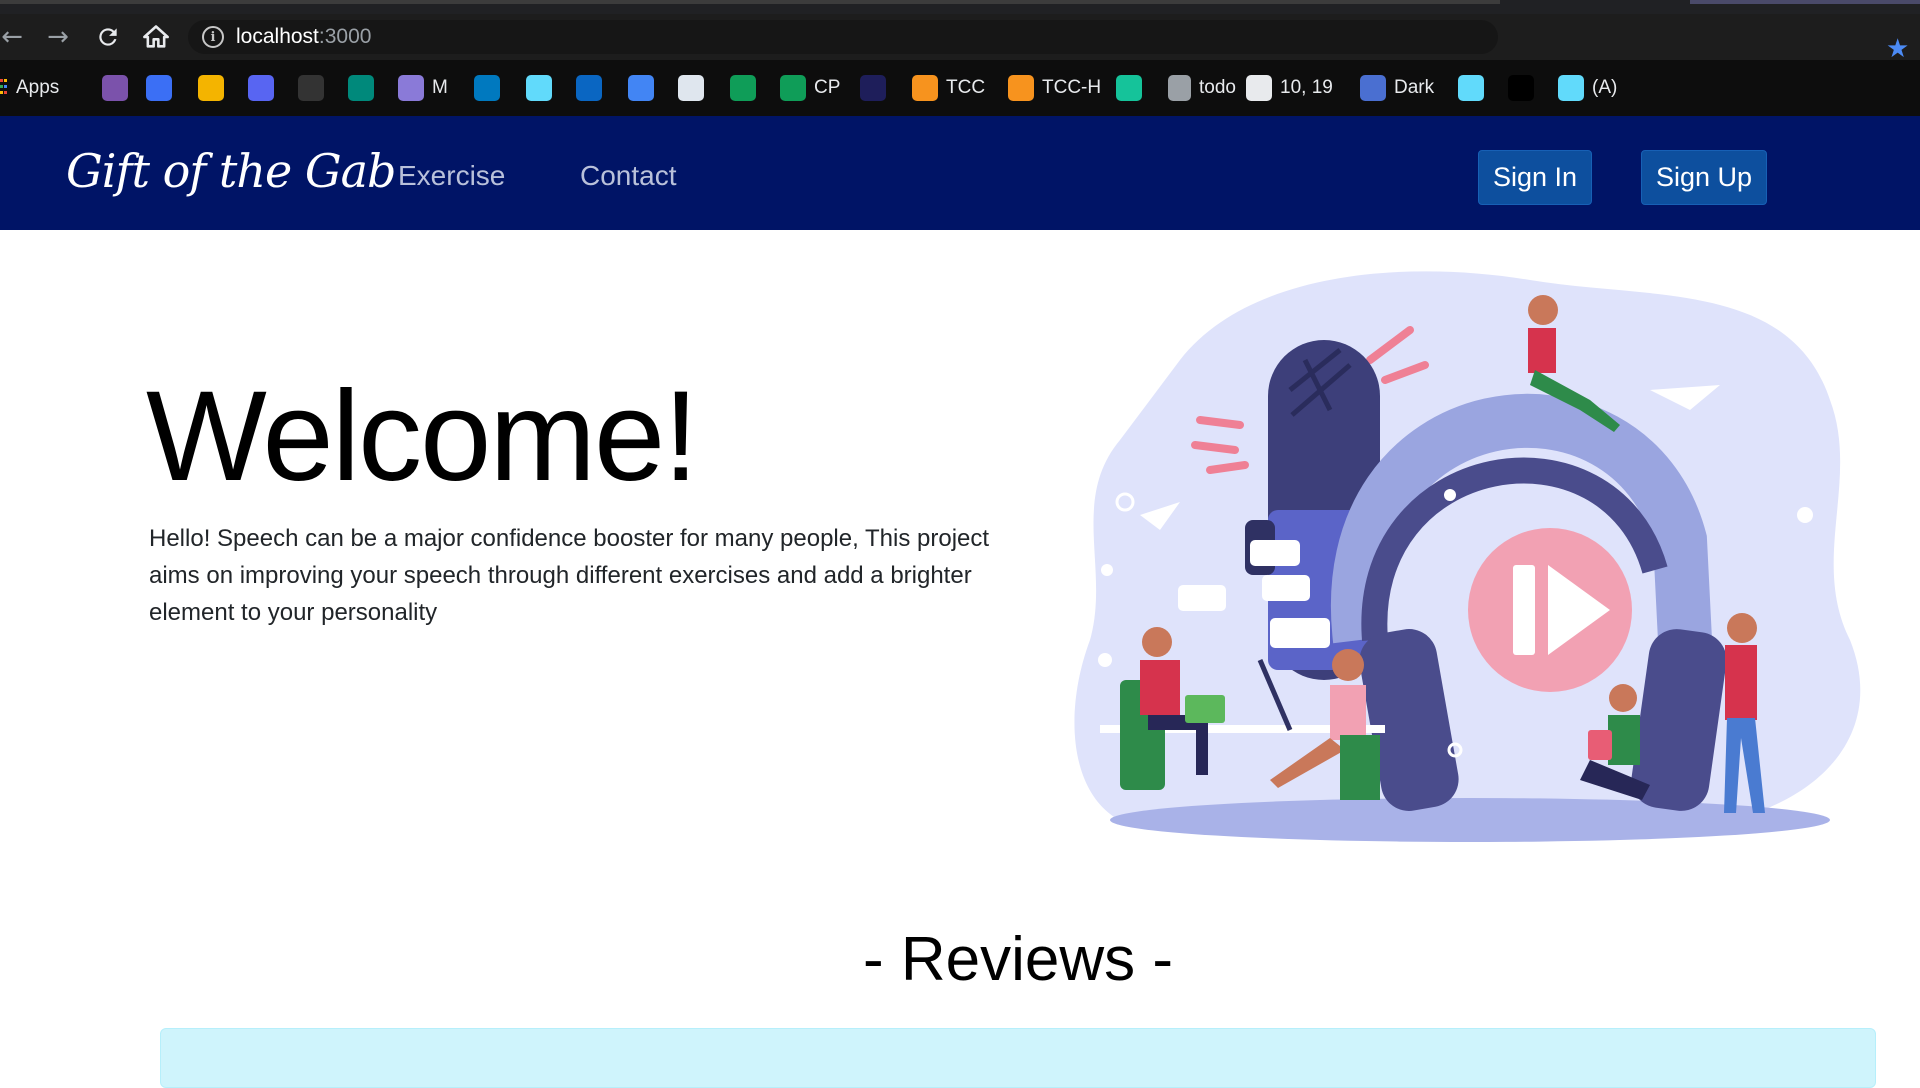 The width and height of the screenshot is (1920, 1088). Describe the element at coordinates (628, 176) in the screenshot. I see `nav-link-contact: Contact` at that location.